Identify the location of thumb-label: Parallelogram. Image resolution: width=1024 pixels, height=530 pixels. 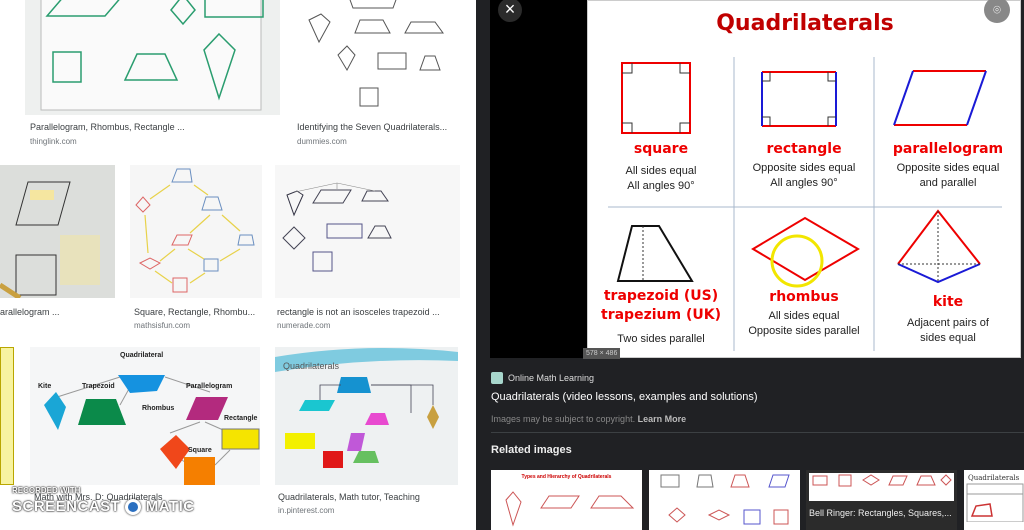
(209, 386).